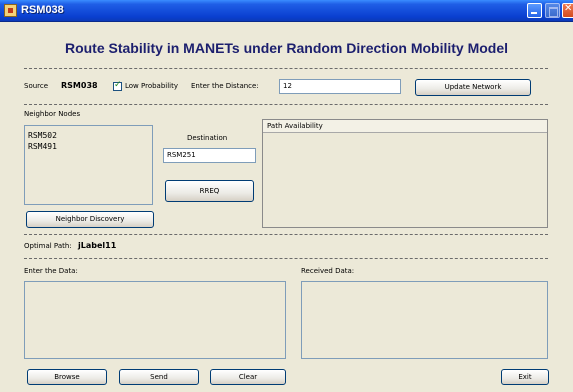 The height and width of the screenshot is (392, 573). I want to click on browse-button: Browse, so click(67, 377).